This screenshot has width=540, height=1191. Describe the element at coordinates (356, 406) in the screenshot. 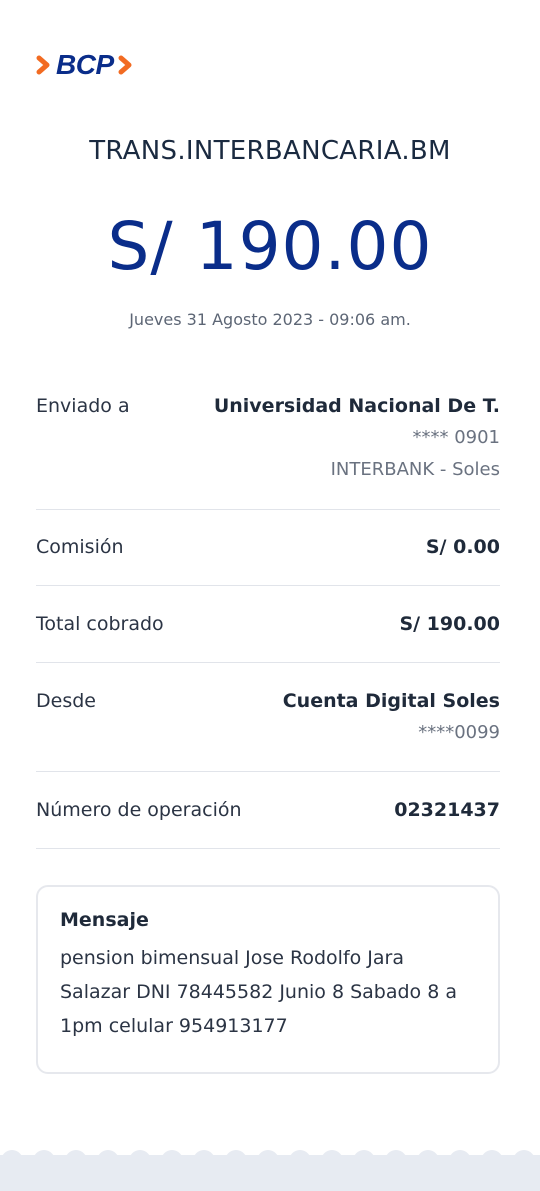

I see `recipient-name: Universidad Nacional De T.` at that location.